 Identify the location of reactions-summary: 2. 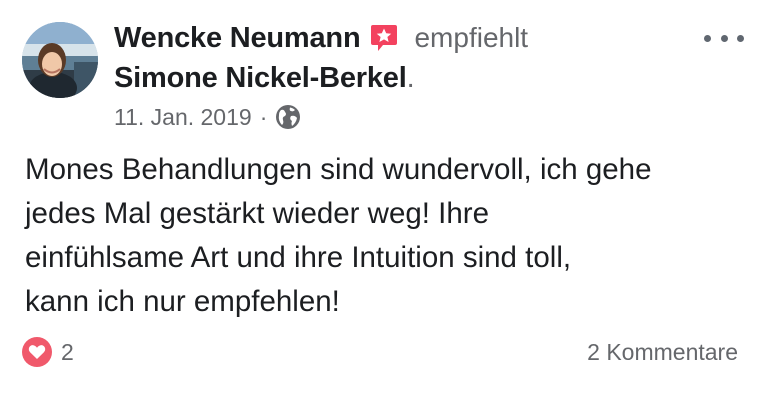
(48, 352).